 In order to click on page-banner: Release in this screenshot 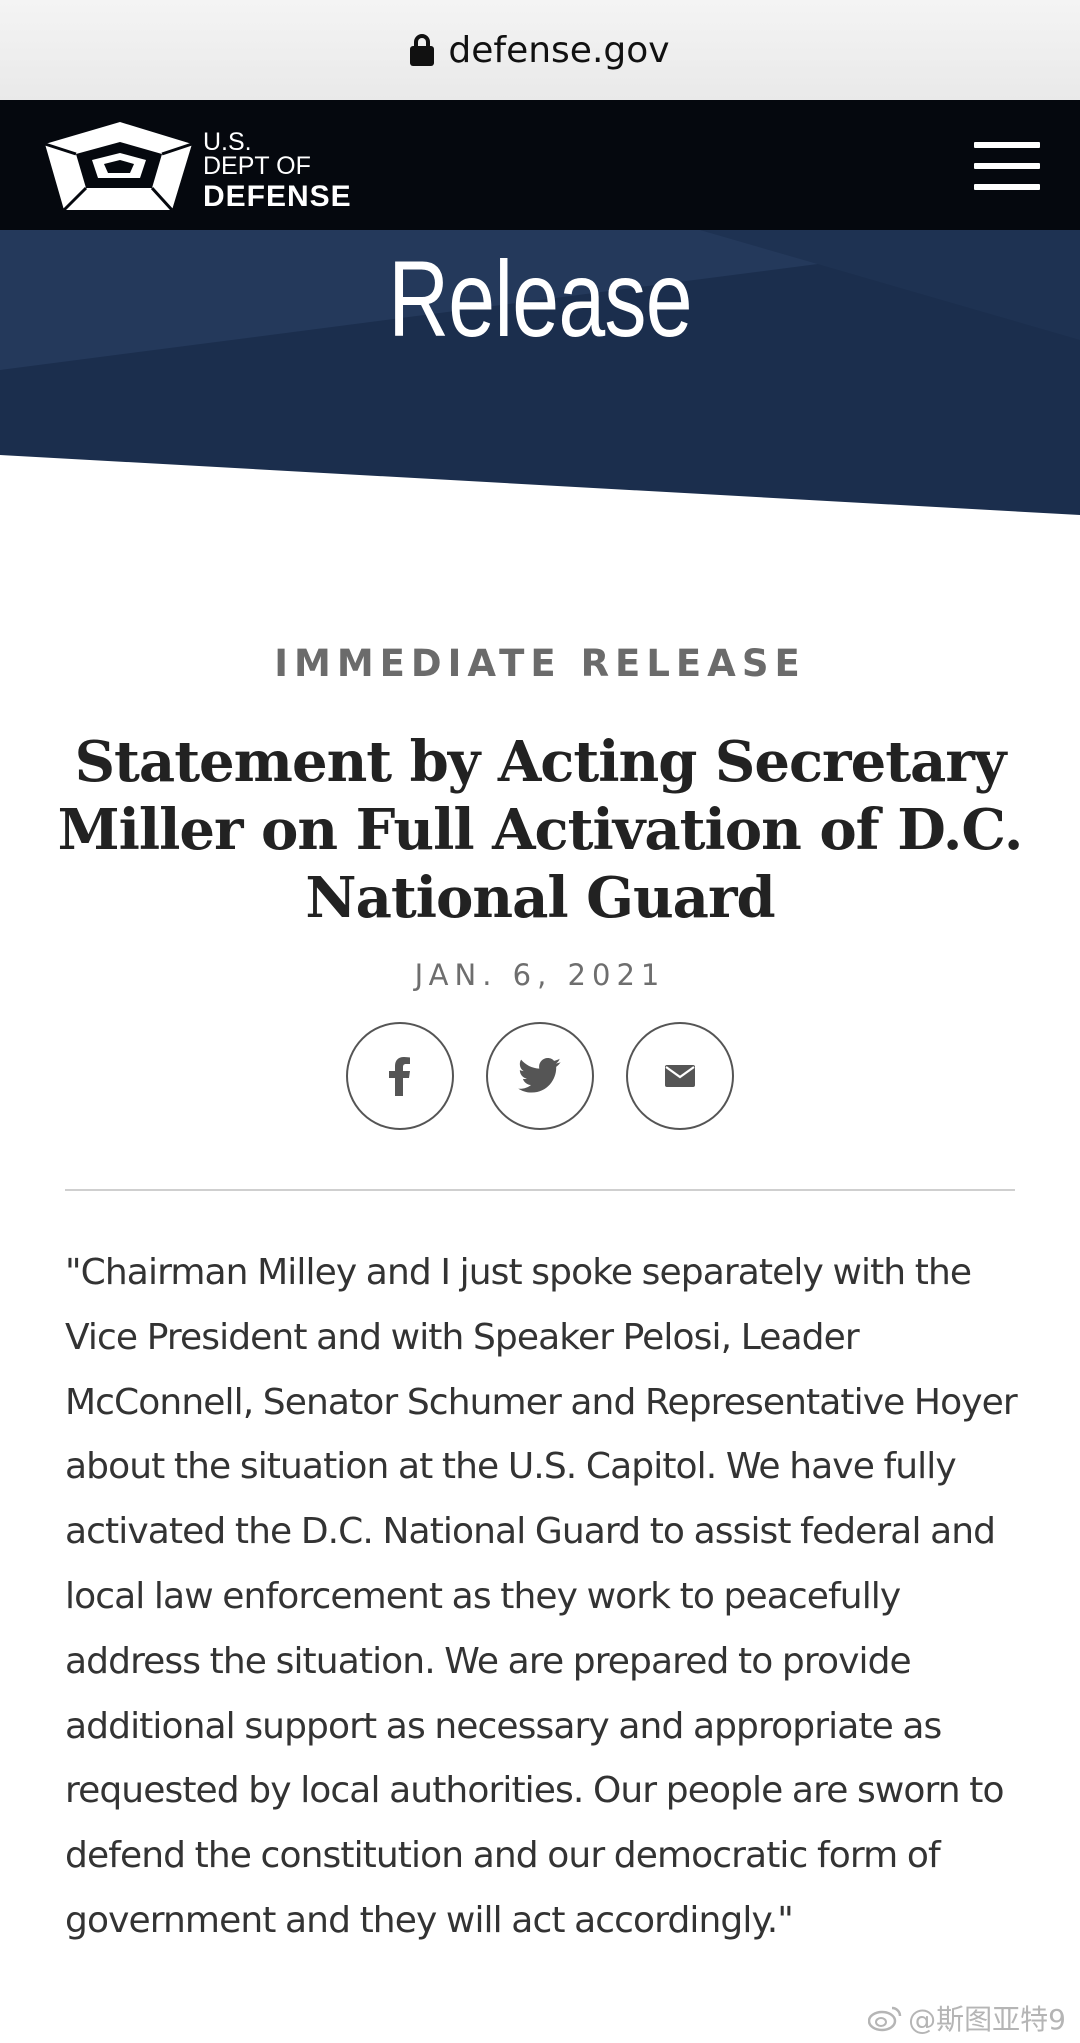, I will do `click(540, 375)`.